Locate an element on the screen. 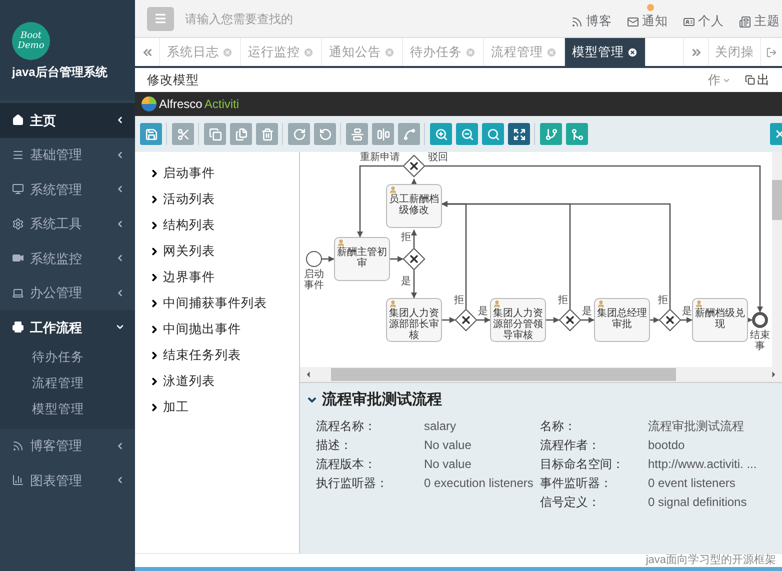  brand-name: Alfresco is located at coordinates (180, 104).